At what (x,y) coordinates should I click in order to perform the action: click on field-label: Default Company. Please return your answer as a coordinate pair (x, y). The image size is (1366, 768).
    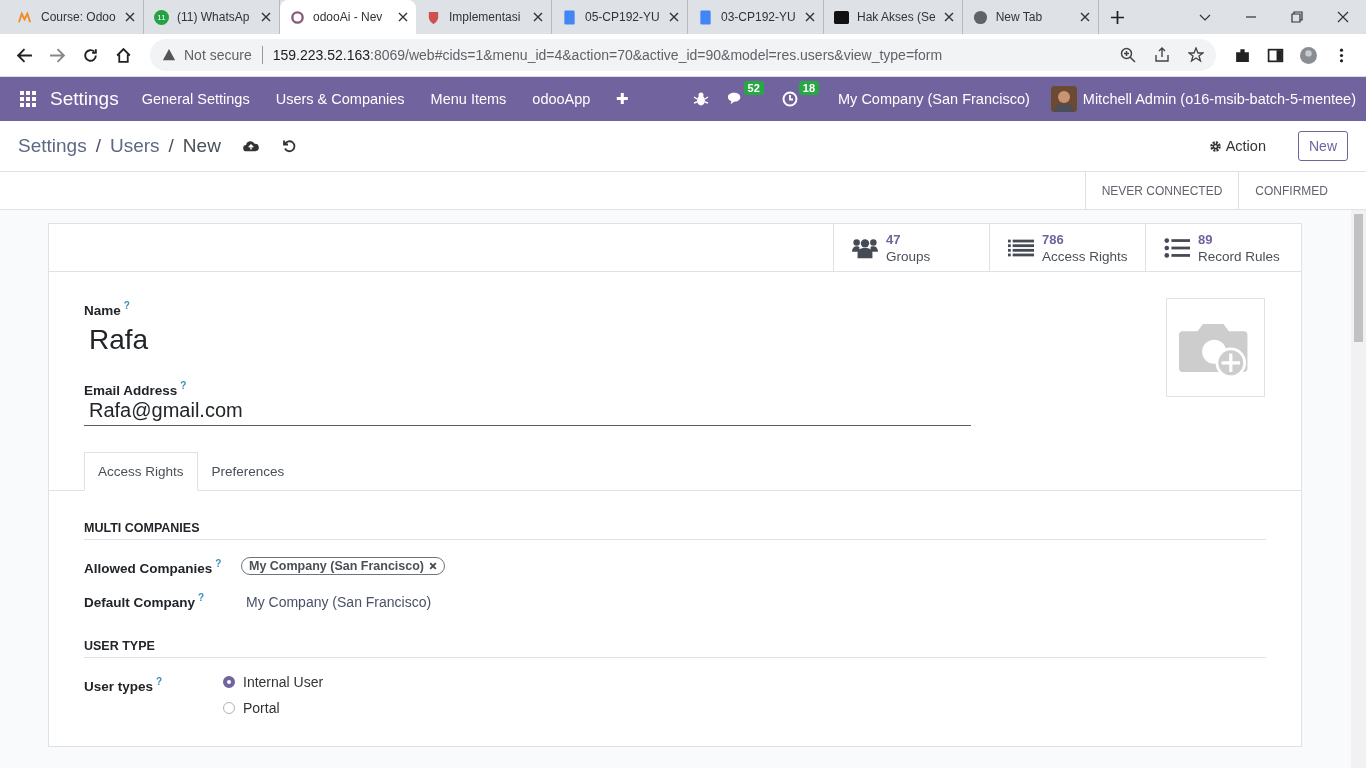
    Looking at the image, I should click on (139, 601).